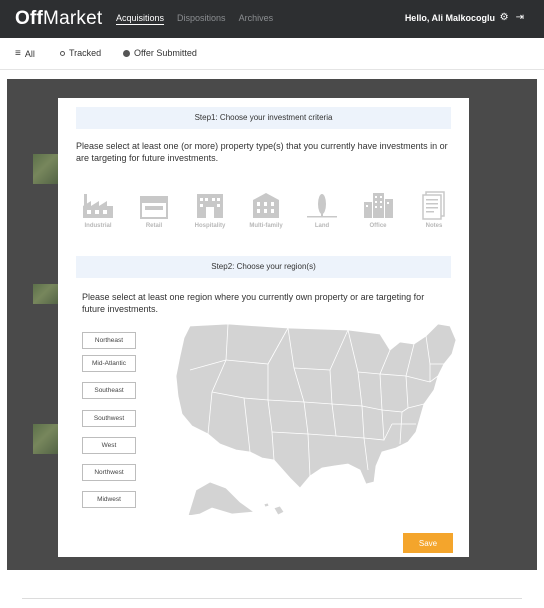  I want to click on region-southwest-button: Southwest, so click(109, 418).